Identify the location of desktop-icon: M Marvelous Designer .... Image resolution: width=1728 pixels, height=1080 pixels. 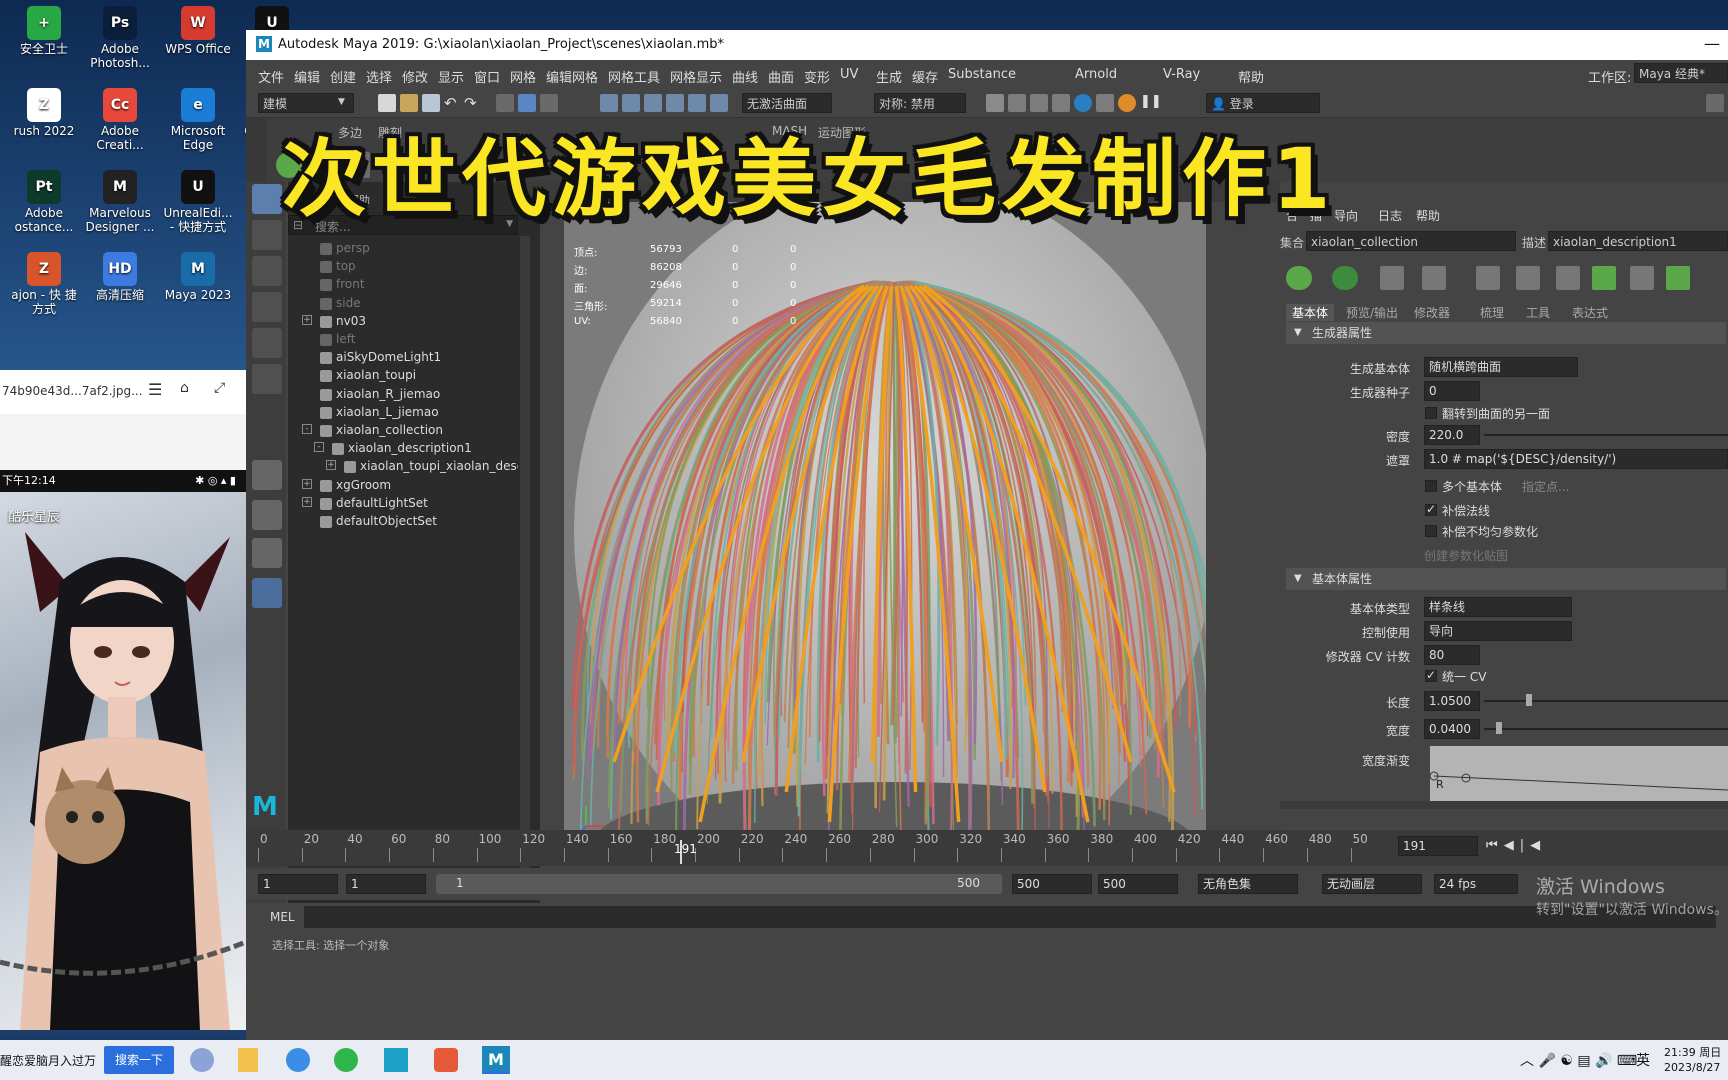
(120, 202).